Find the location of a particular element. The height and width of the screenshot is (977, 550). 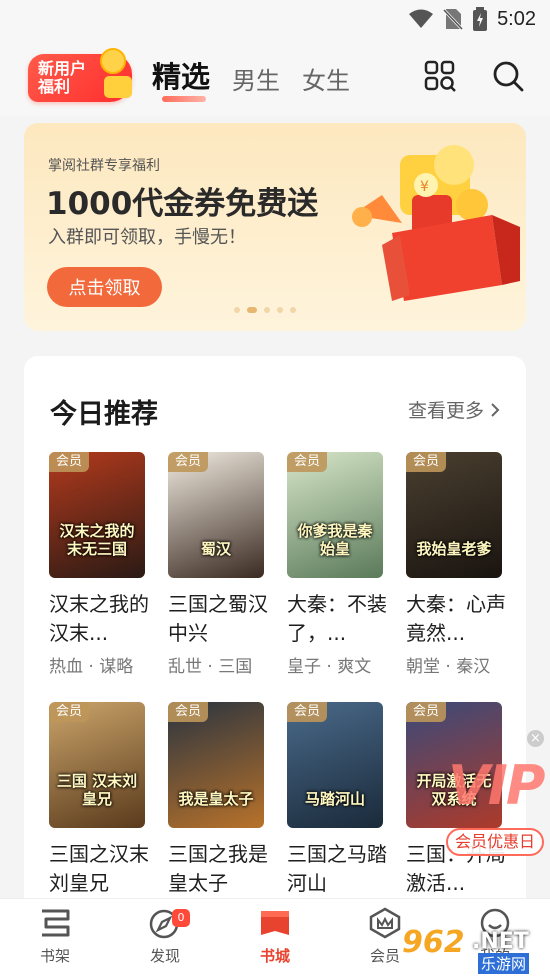

banner-desc: 入群即可领取，手慢无！ is located at coordinates (147, 237).